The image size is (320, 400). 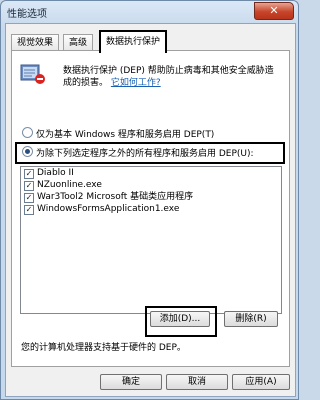 What do you see at coordinates (151, 185) in the screenshot?
I see `list-item: ✓ NZuonline.exe` at bounding box center [151, 185].